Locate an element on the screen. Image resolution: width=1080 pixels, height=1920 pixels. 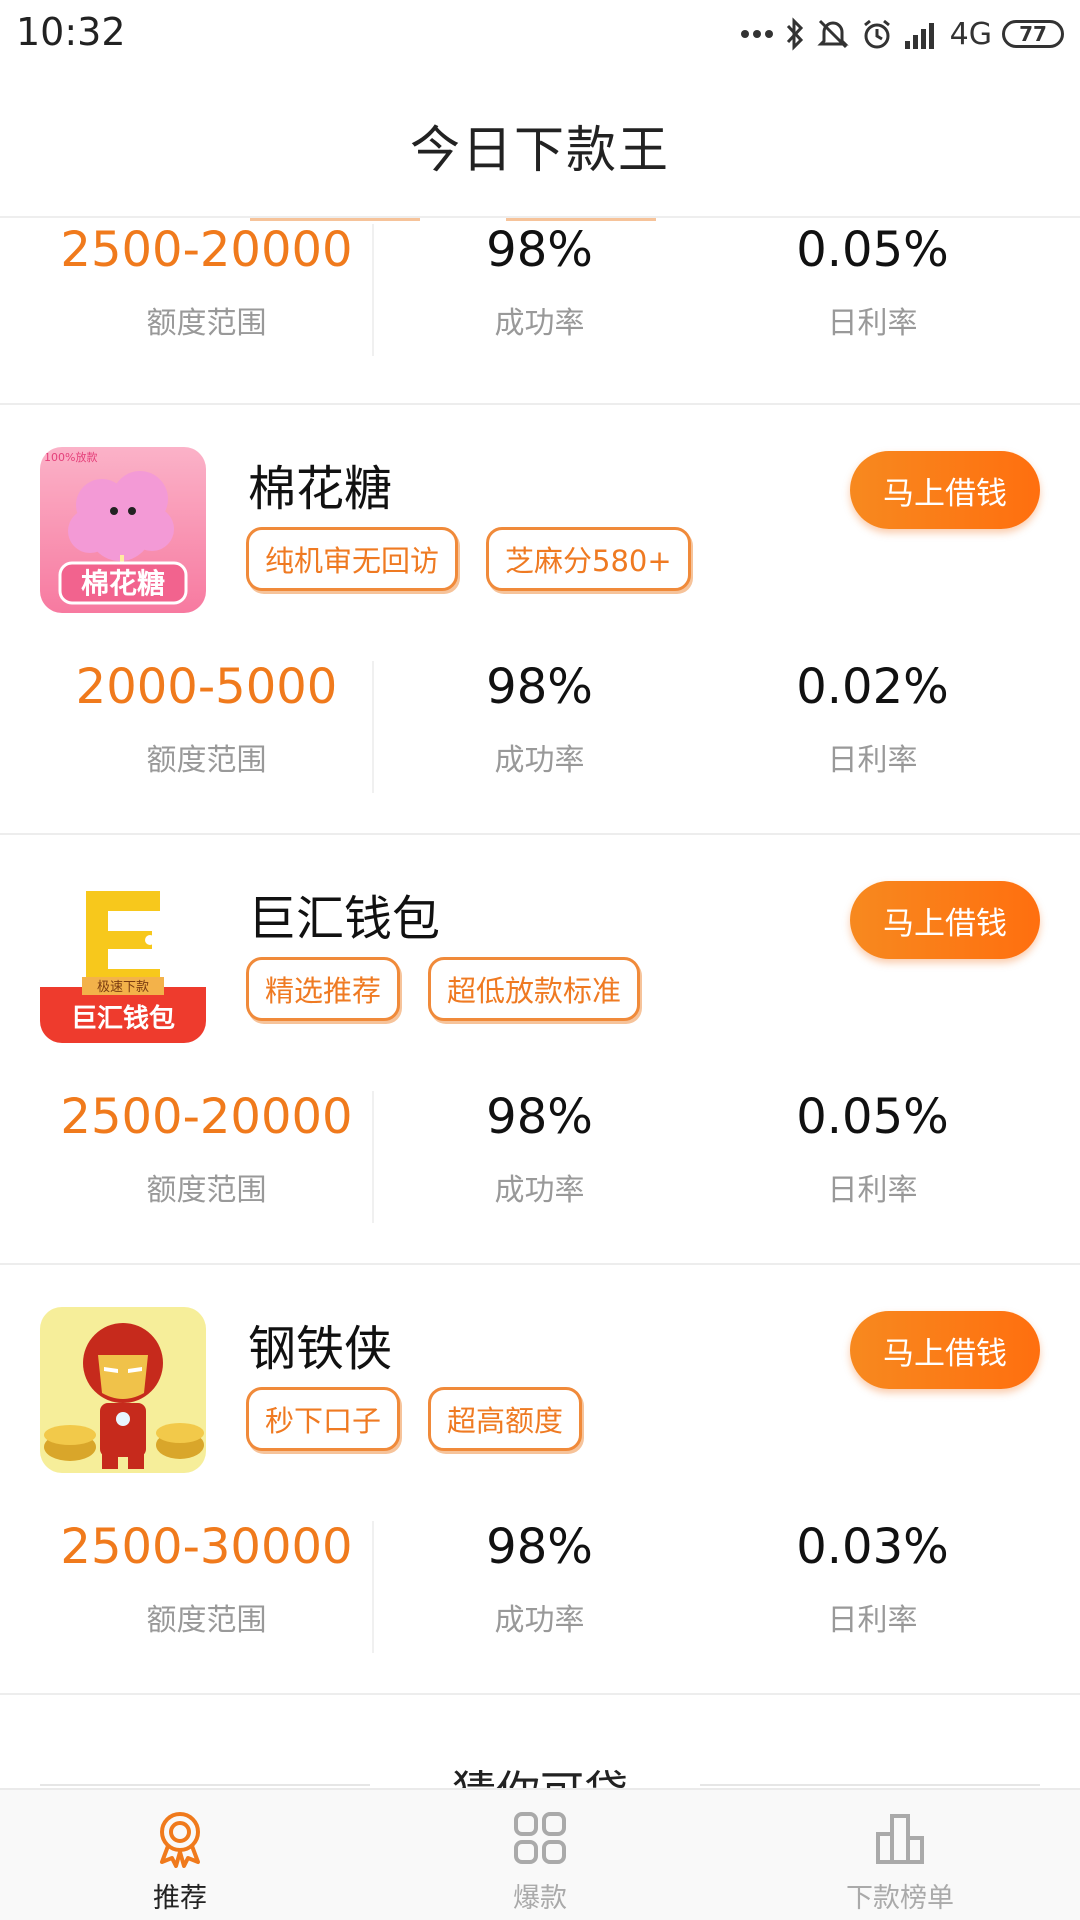
stats-row: 2500-30000 额度范围 98% 成功率 0.03% 日利率 is located at coordinates (540, 1585).